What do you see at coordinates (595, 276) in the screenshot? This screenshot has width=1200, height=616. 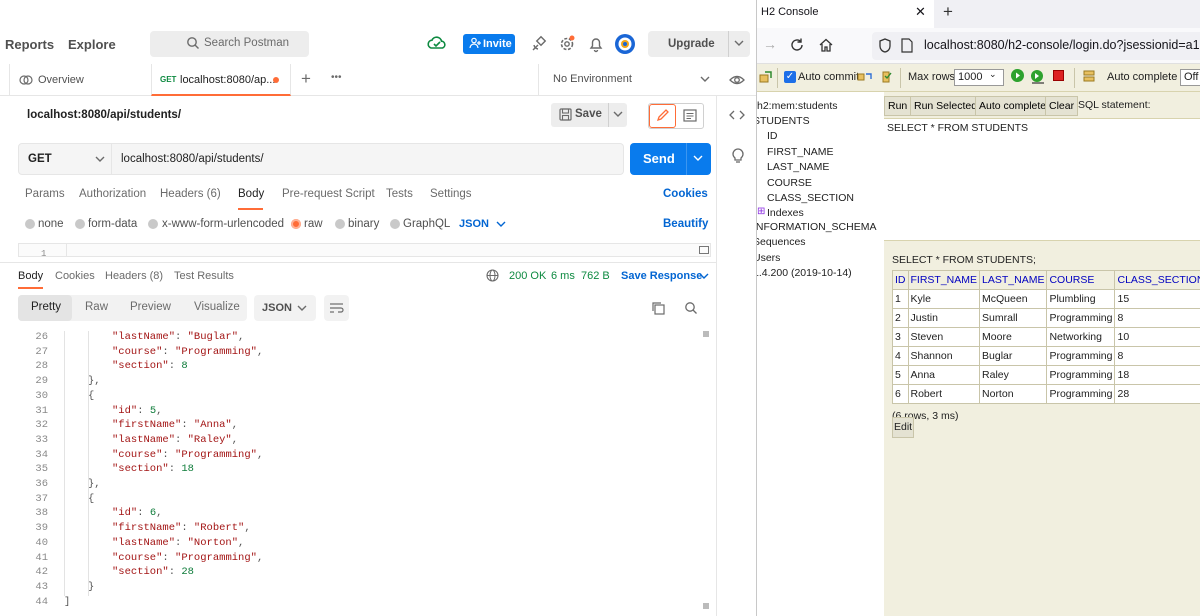 I see `response-size: 762 B` at bounding box center [595, 276].